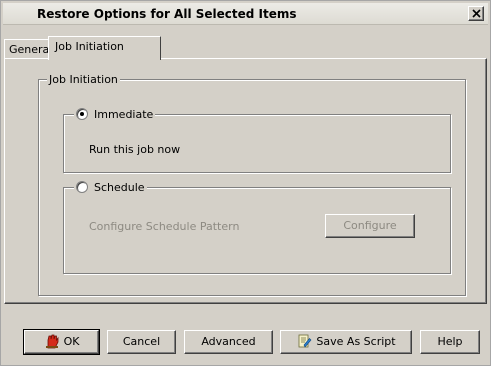 The image size is (491, 366). What do you see at coordinates (370, 226) in the screenshot?
I see `configure-button: Configure` at bounding box center [370, 226].